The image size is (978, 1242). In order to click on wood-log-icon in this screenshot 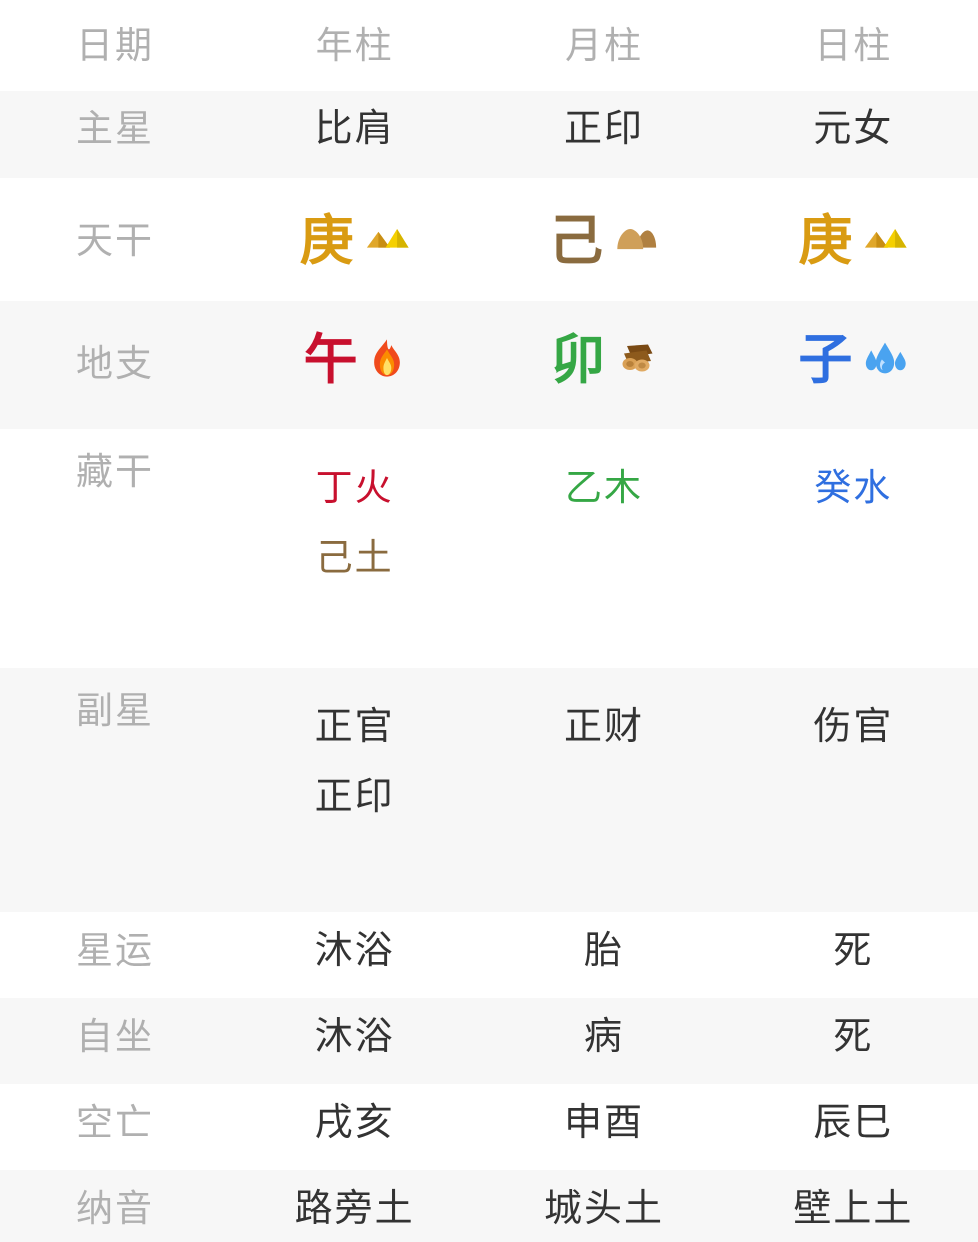, I will do `click(636, 360)`.